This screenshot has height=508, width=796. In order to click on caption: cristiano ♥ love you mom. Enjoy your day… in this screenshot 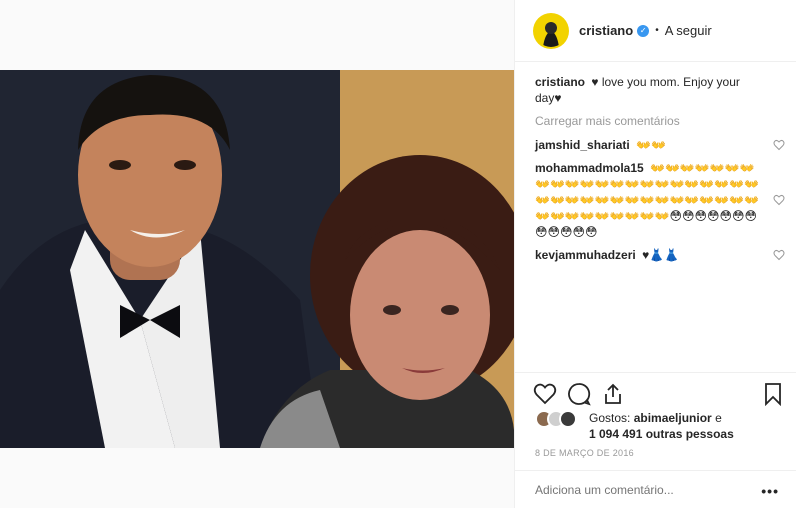, I will do `click(660, 90)`.